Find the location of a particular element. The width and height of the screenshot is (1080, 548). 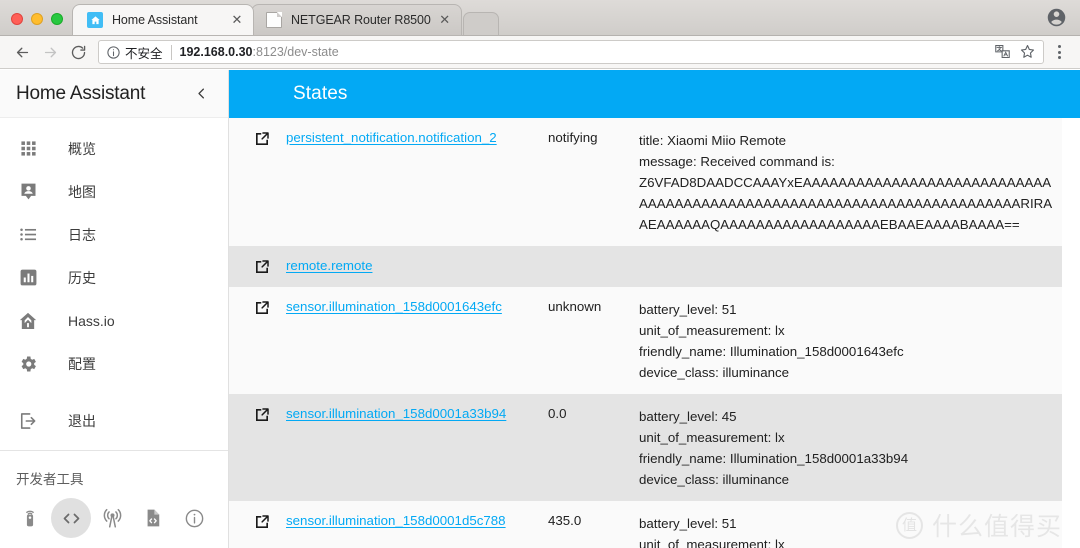

state-cell: unknown is located at coordinates (575, 306).